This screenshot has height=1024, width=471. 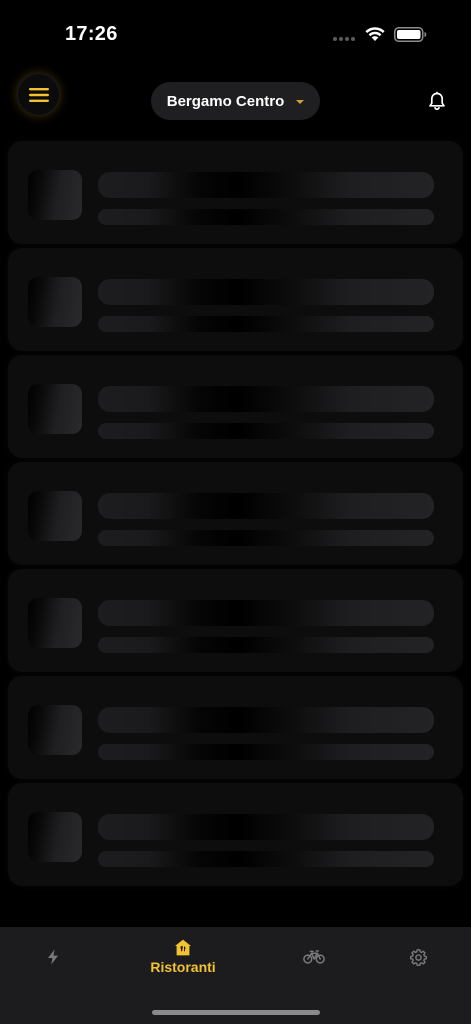 I want to click on status-time: 17:26, so click(x=91, y=34).